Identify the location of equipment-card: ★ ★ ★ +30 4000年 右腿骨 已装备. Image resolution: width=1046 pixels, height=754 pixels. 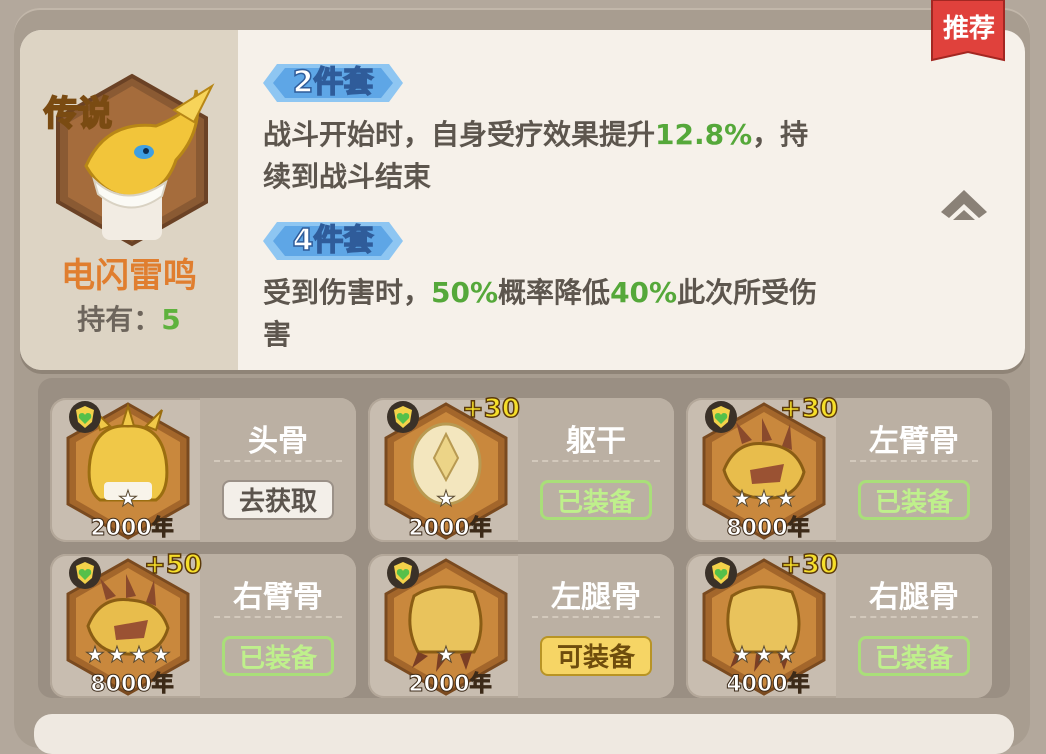
(839, 623).